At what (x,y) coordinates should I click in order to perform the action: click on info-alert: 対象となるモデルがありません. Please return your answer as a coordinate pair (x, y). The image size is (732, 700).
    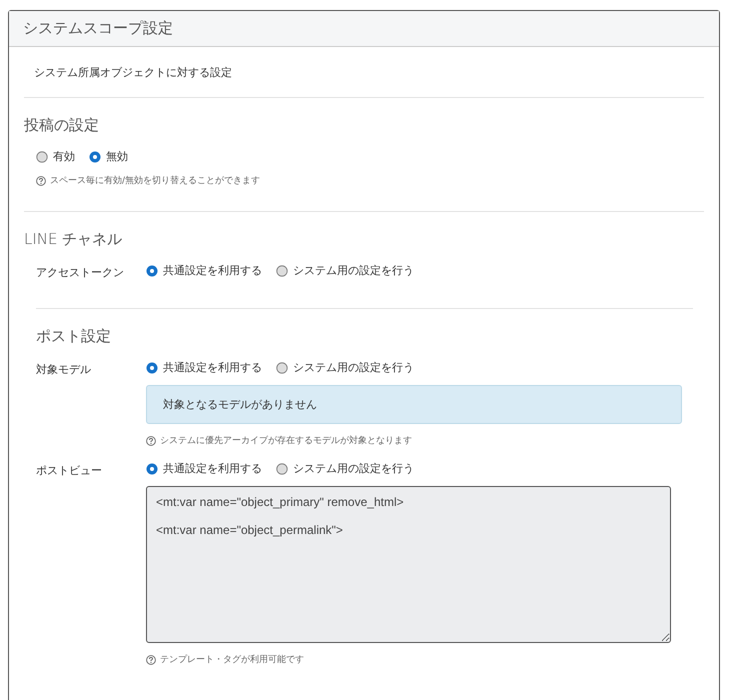
    Looking at the image, I should click on (414, 404).